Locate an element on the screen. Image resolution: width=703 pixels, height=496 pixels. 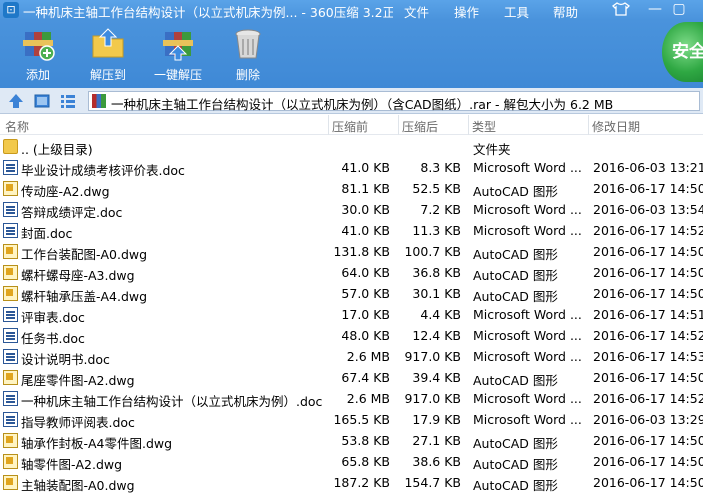
file-size: 17.0 KB is located at coordinates (365, 314).